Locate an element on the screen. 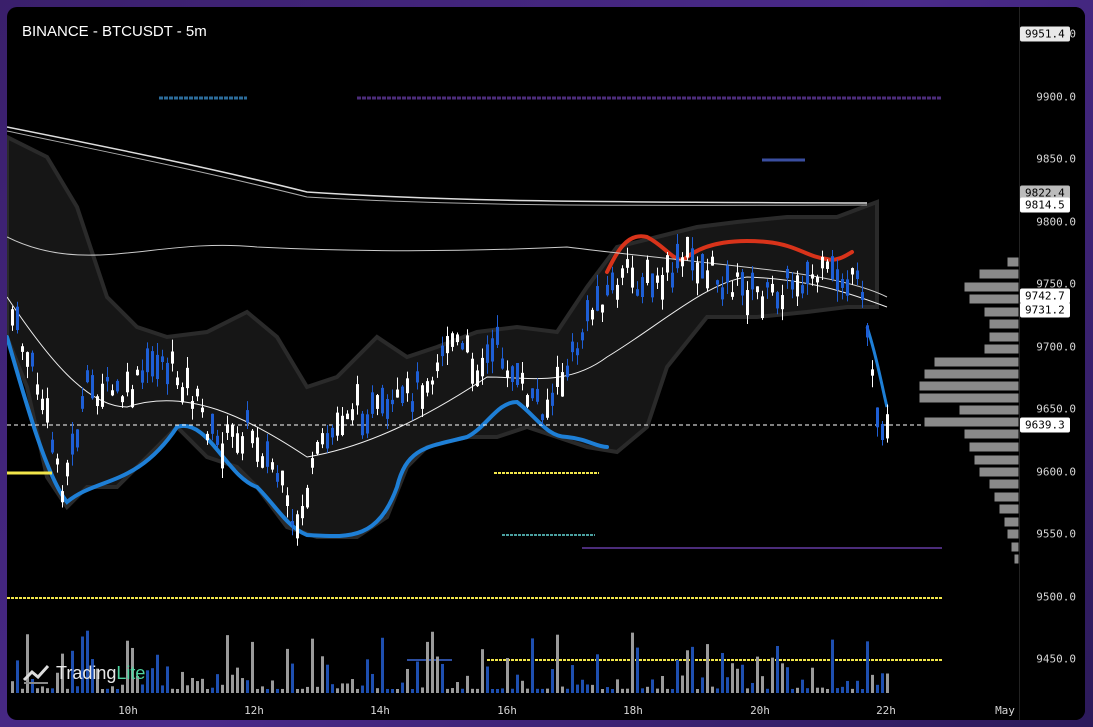 This screenshot has height=727, width=1093. price-tick-9900: 9900.0 is located at coordinates (1056, 97).